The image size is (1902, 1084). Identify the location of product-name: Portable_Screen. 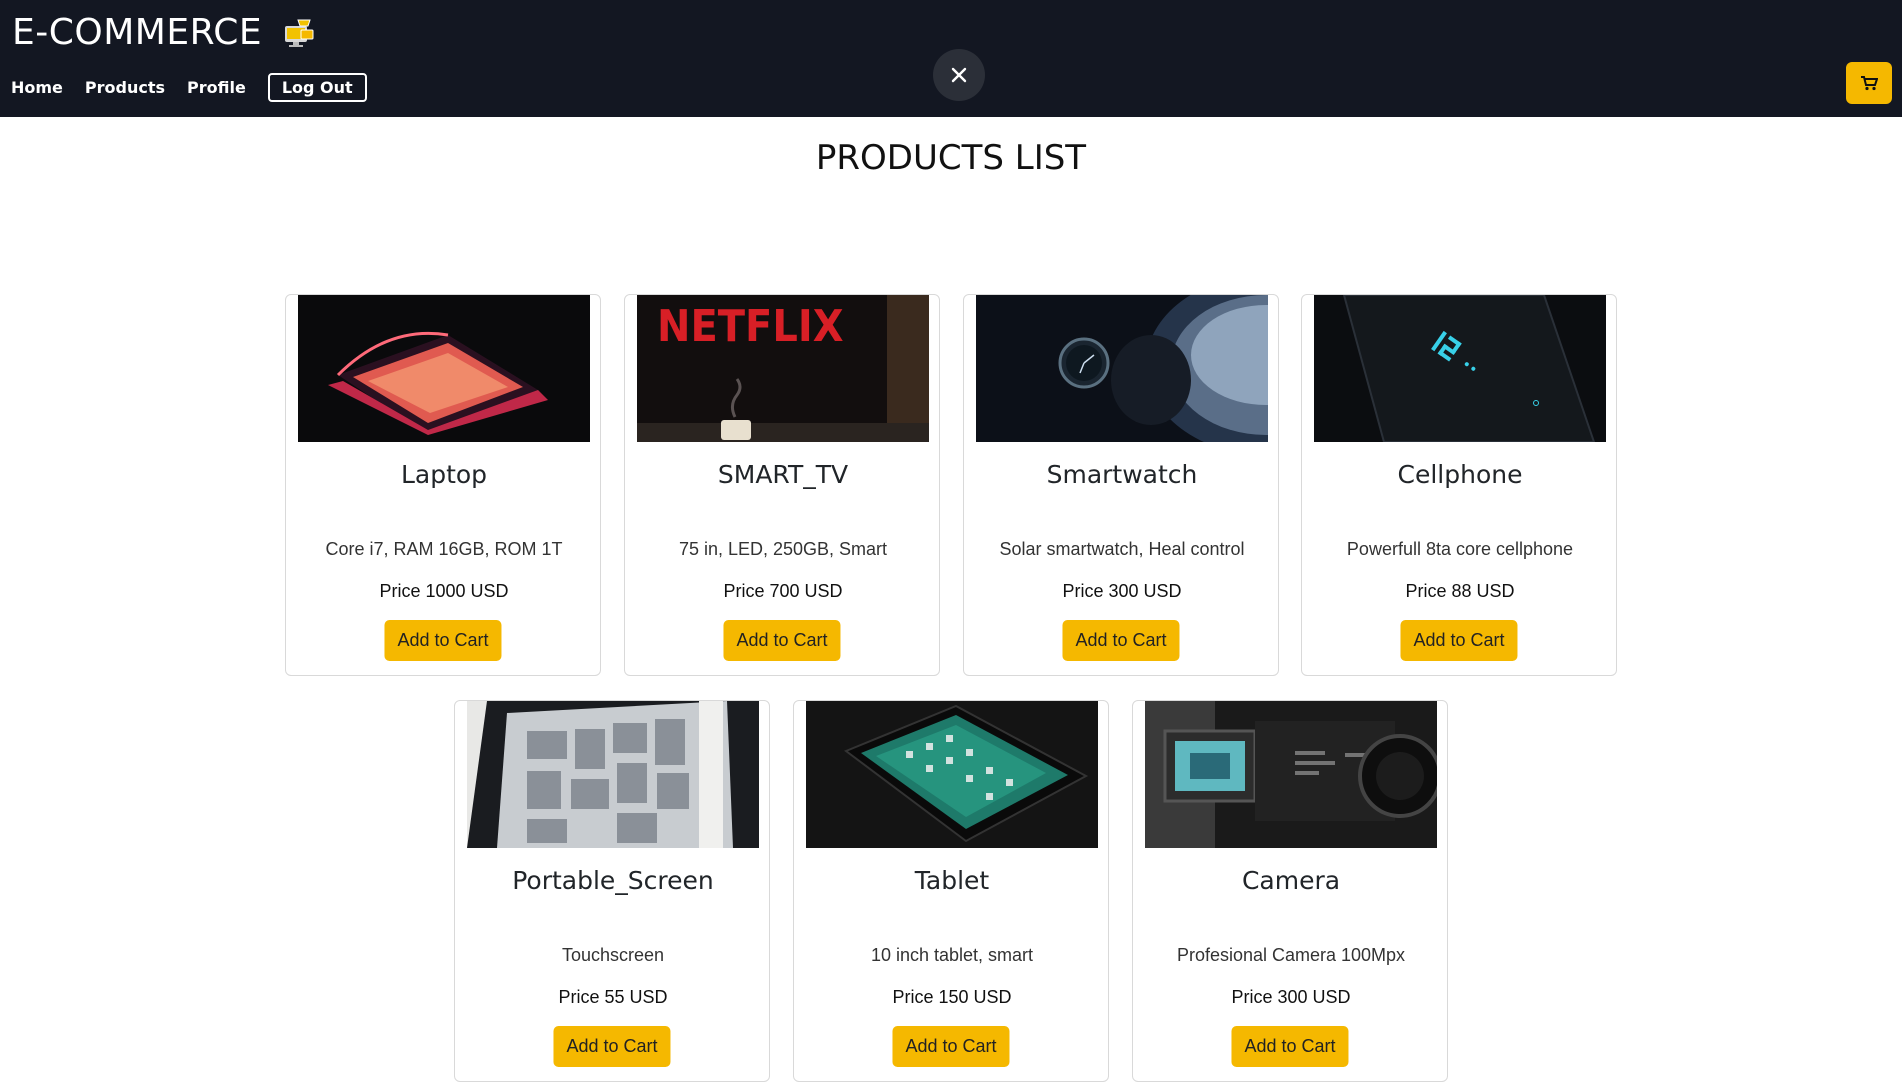
(613, 880).